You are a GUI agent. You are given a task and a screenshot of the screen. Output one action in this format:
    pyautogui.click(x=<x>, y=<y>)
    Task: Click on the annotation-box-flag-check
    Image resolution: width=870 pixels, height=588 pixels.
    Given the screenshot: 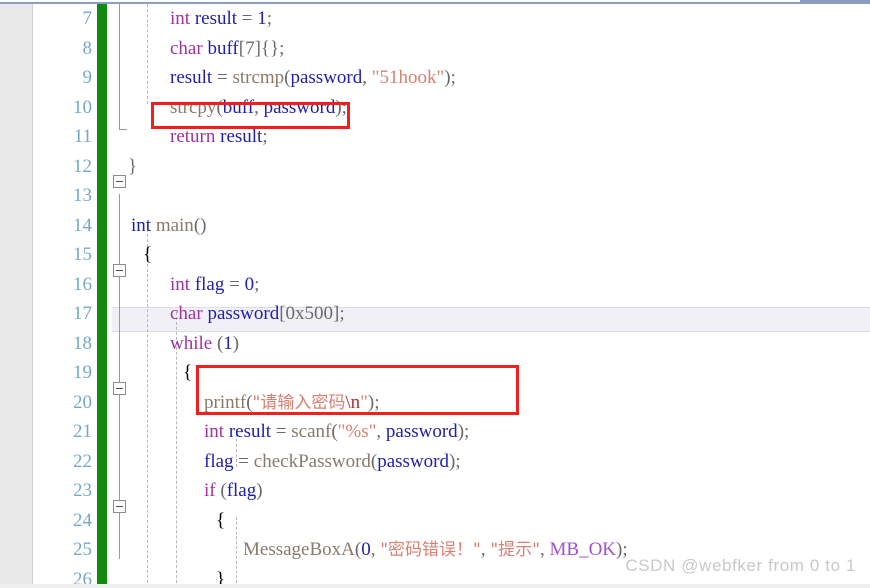 What is the action you would take?
    pyautogui.click(x=357, y=390)
    